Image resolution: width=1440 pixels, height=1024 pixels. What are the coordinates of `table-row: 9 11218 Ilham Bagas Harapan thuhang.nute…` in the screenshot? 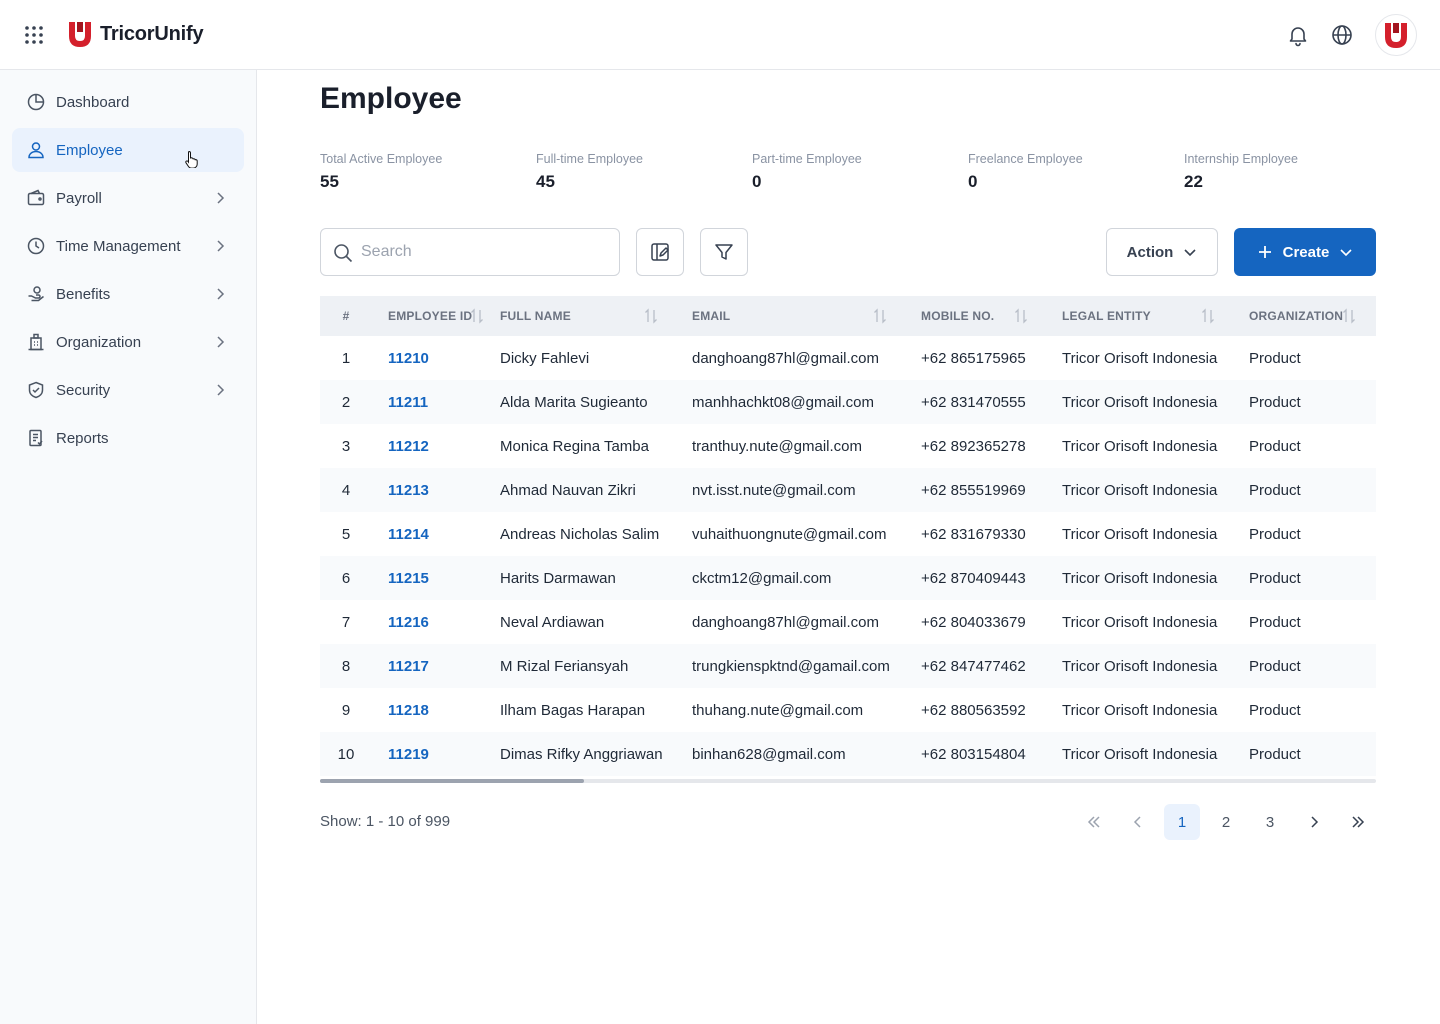 It's located at (848, 710).